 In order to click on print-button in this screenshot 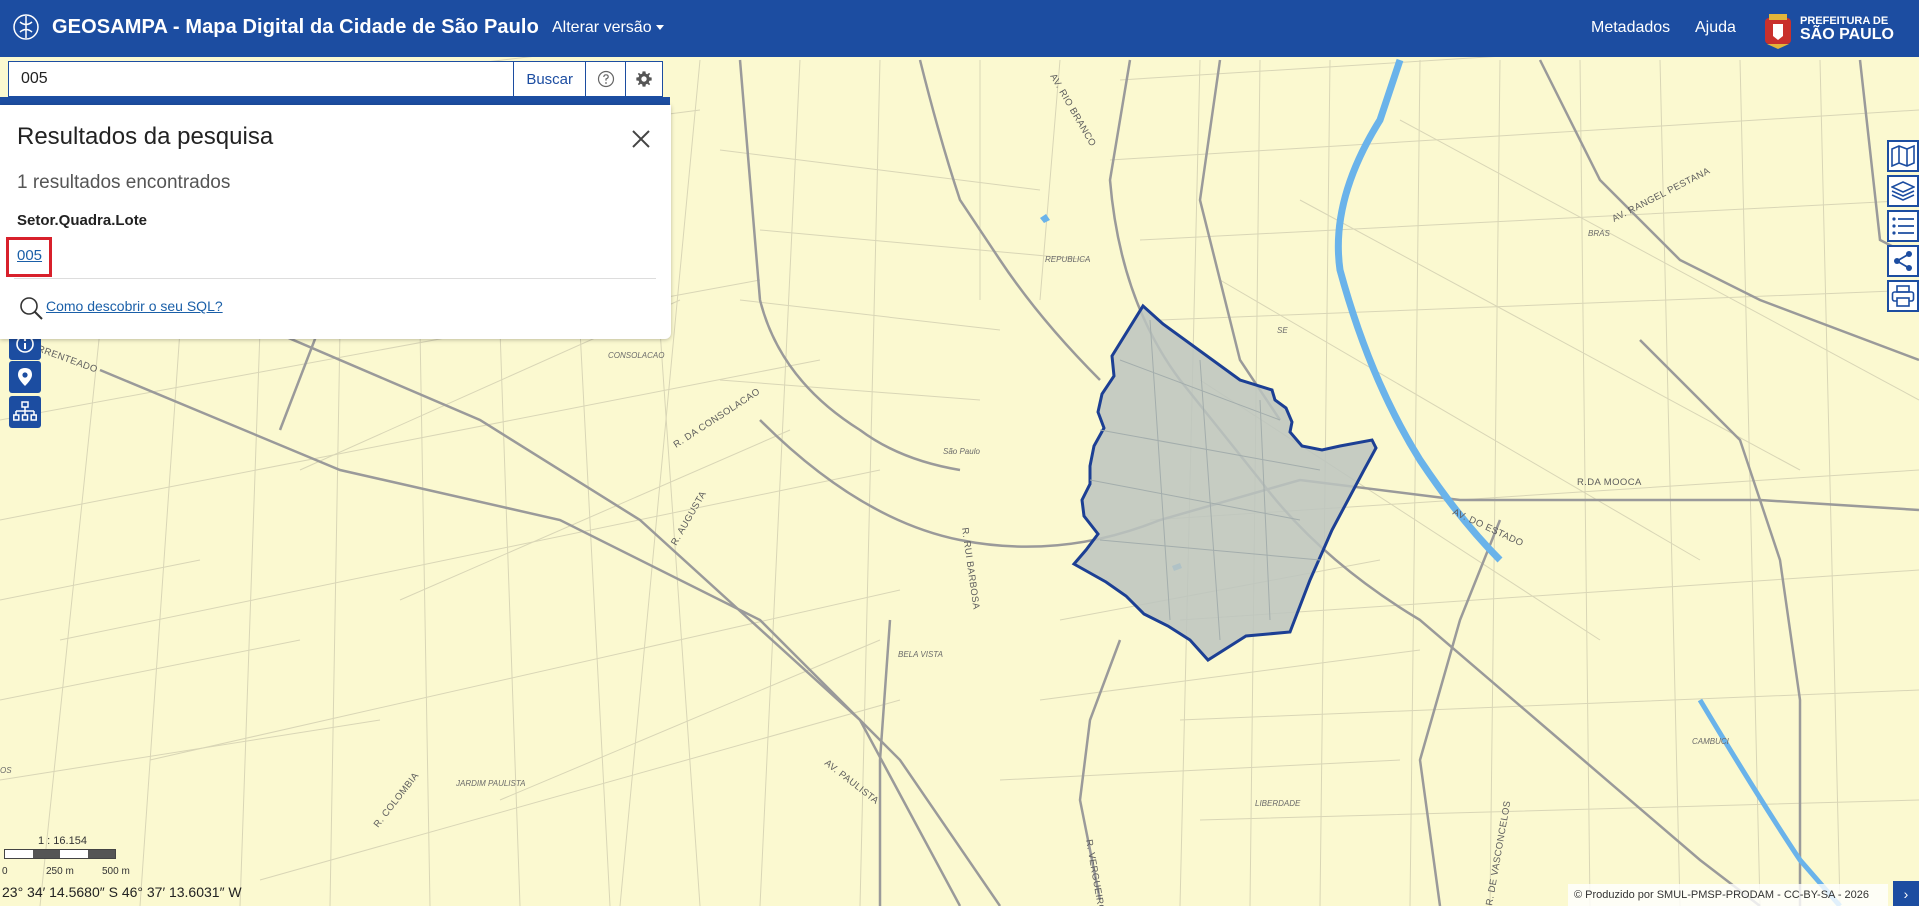, I will do `click(1903, 296)`.